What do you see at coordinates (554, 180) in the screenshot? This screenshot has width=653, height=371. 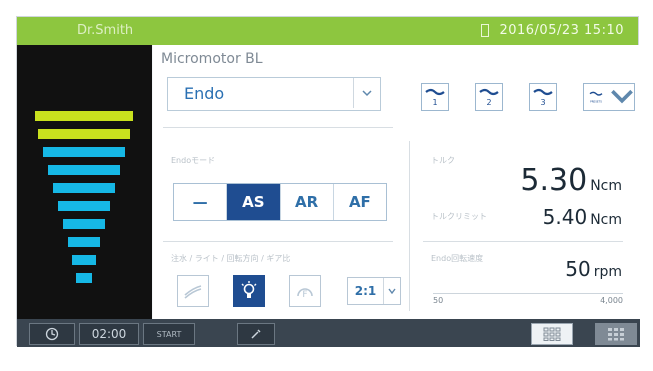 I see `torque-number: 5.30` at bounding box center [554, 180].